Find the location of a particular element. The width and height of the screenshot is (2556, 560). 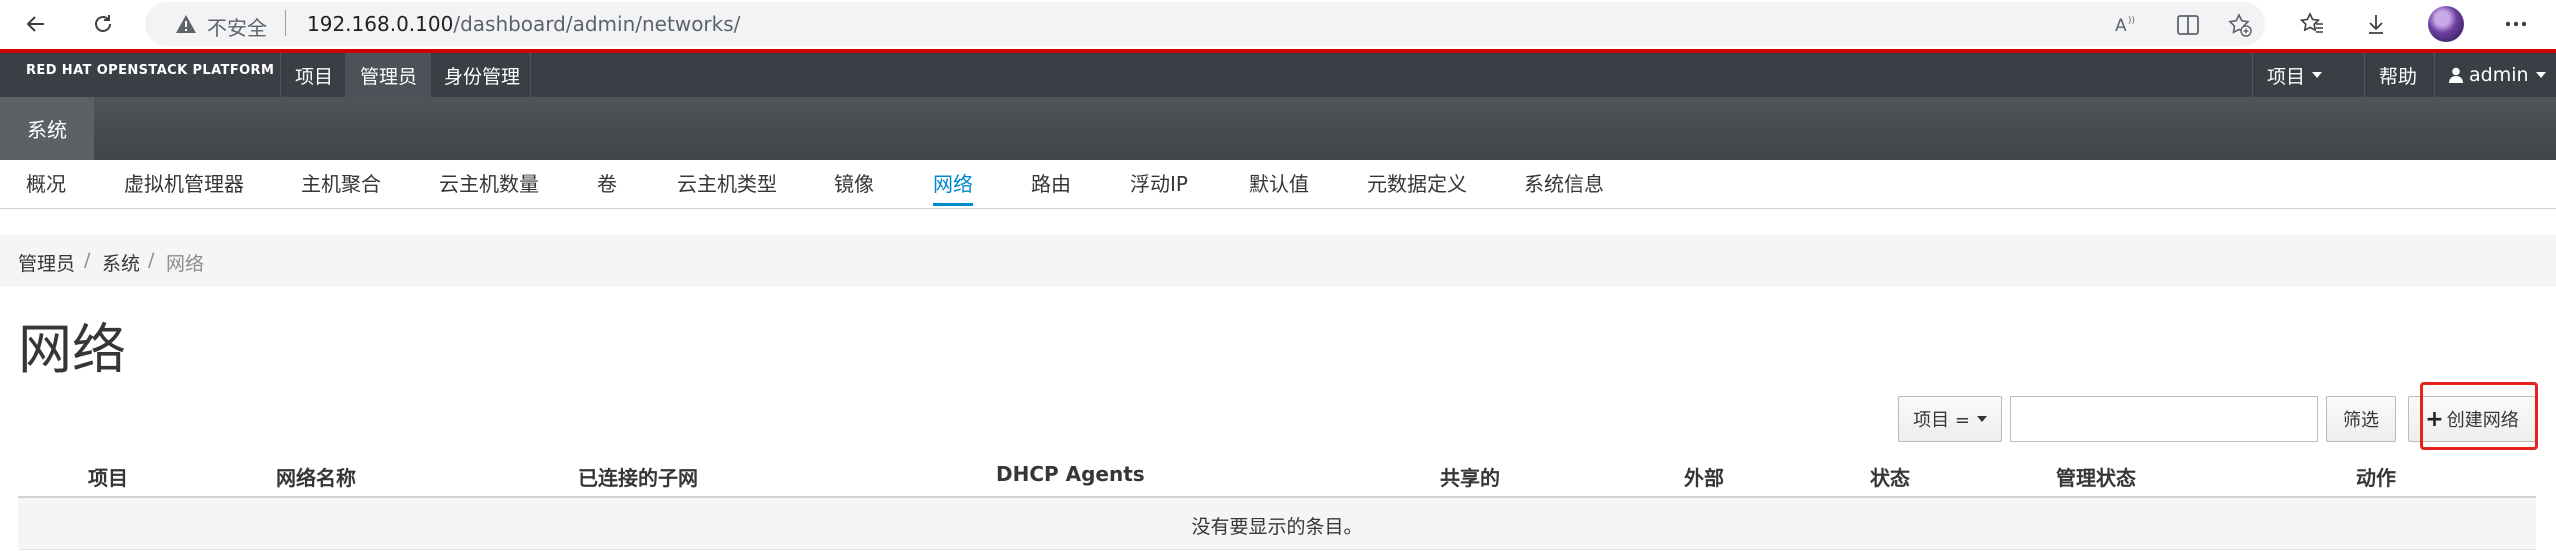

table-empty-row: 没有要显示的条目。 is located at coordinates (1277, 524).